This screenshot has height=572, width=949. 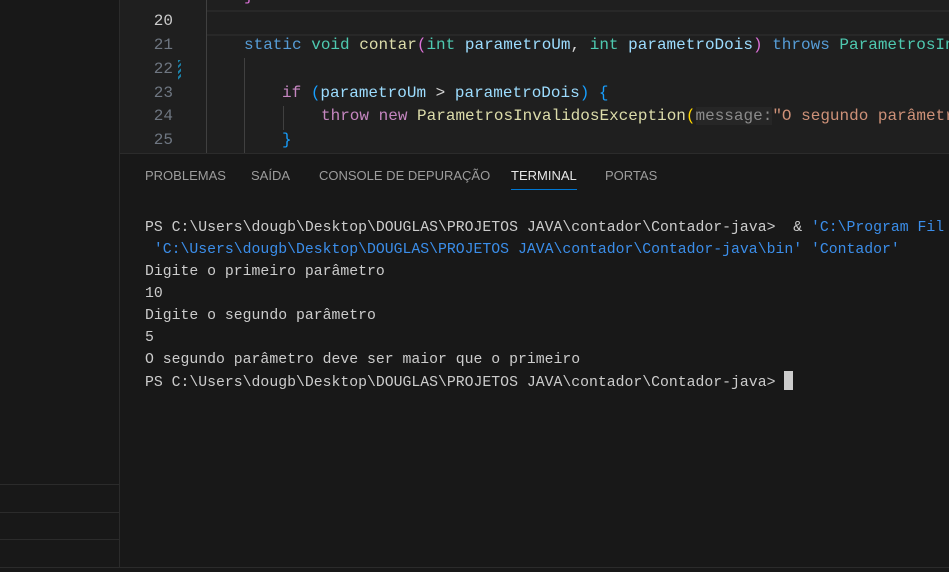 I want to click on sidebar, so click(x=60, y=283).